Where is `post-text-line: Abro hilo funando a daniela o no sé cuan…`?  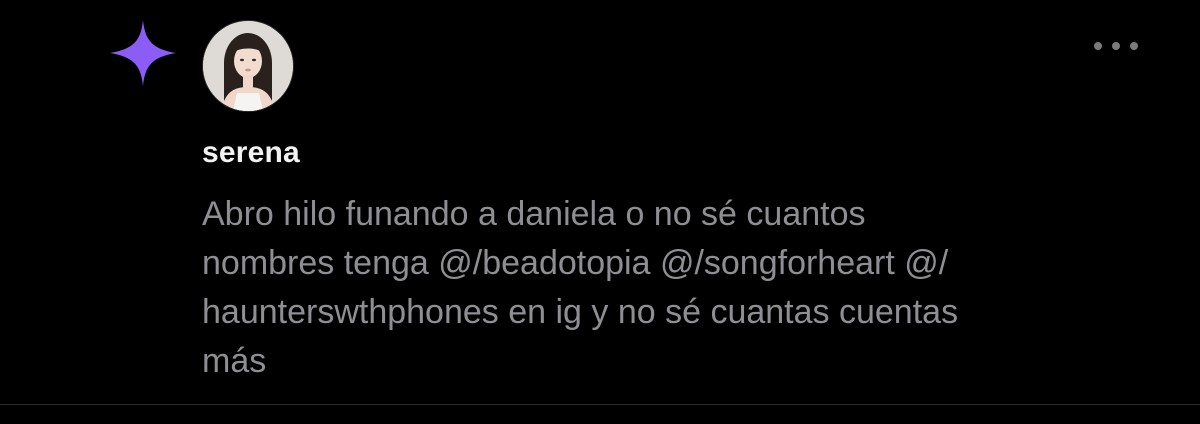
post-text-line: Abro hilo funando a daniela o no sé cuan… is located at coordinates (534, 214).